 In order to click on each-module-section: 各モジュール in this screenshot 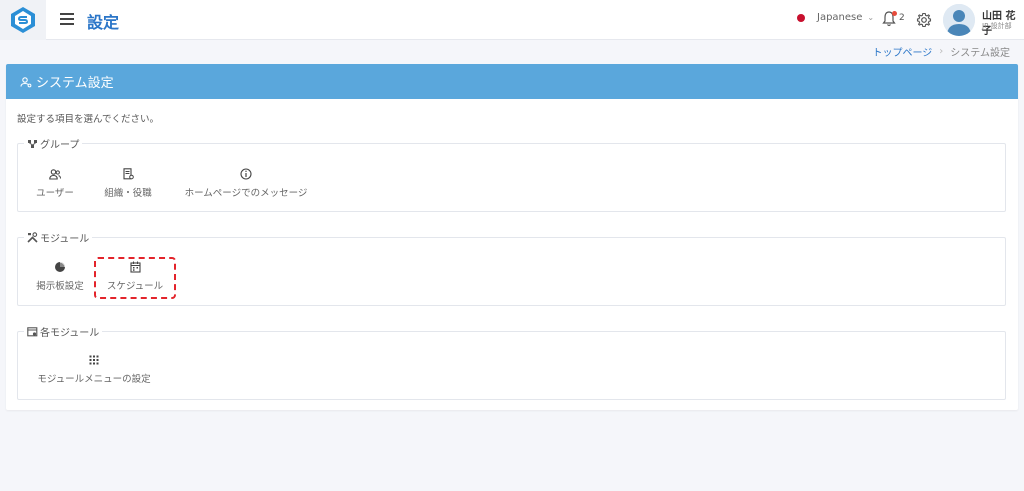, I will do `click(511, 362)`.